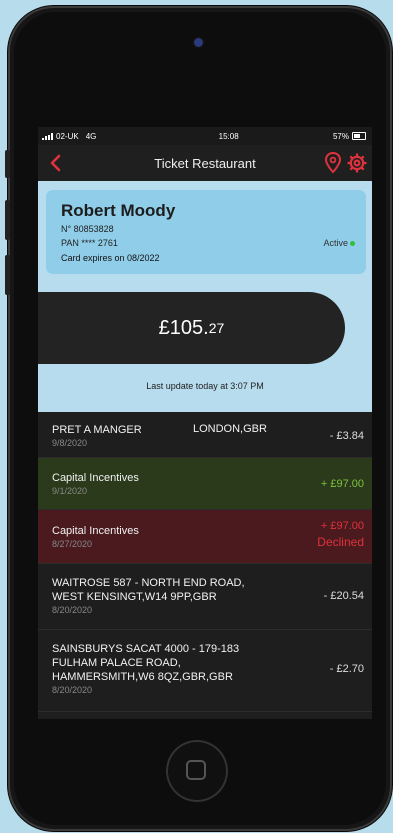 This screenshot has width=393, height=833. Describe the element at coordinates (183, 327) in the screenshot. I see `balance-main: £105.` at that location.